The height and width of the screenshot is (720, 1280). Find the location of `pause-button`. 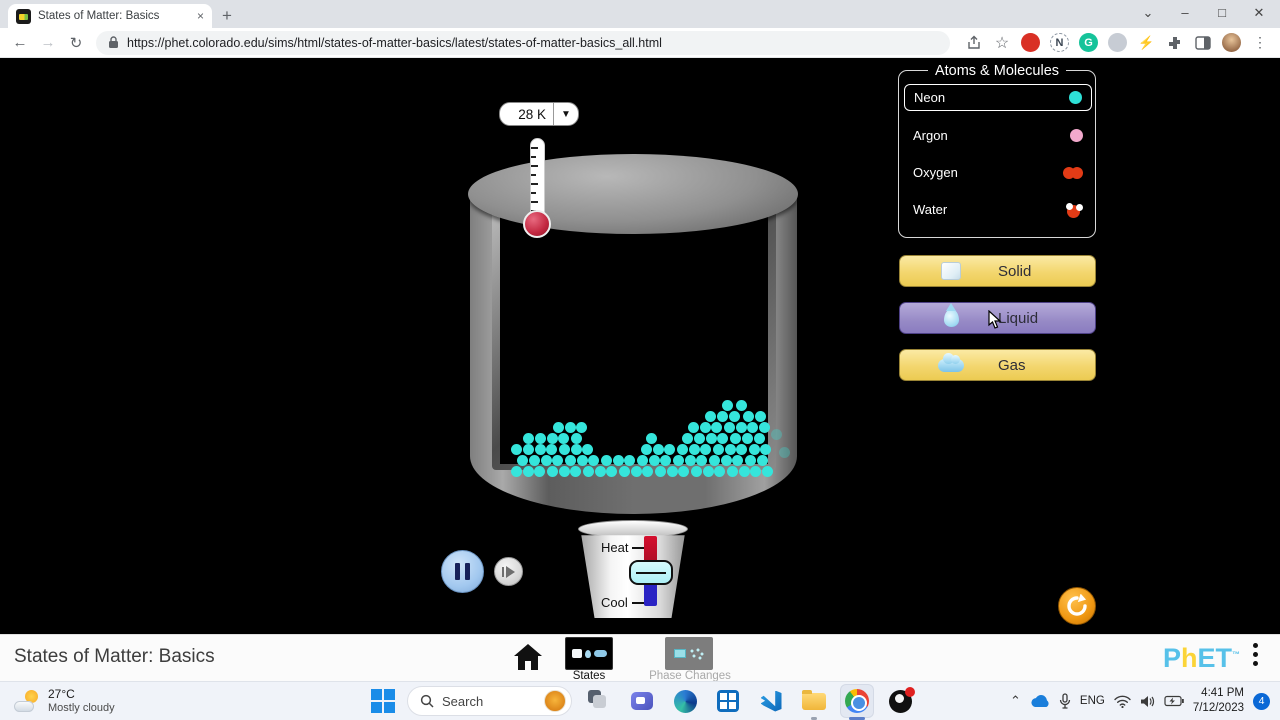

pause-button is located at coordinates (462, 571).